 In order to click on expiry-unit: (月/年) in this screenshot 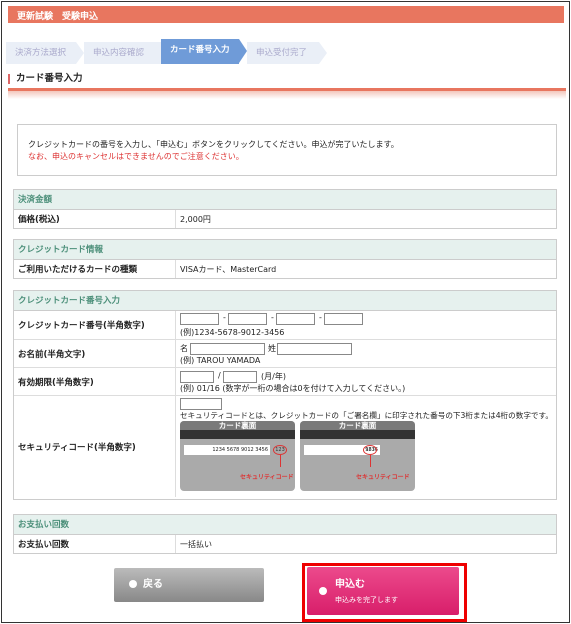, I will do `click(273, 376)`.